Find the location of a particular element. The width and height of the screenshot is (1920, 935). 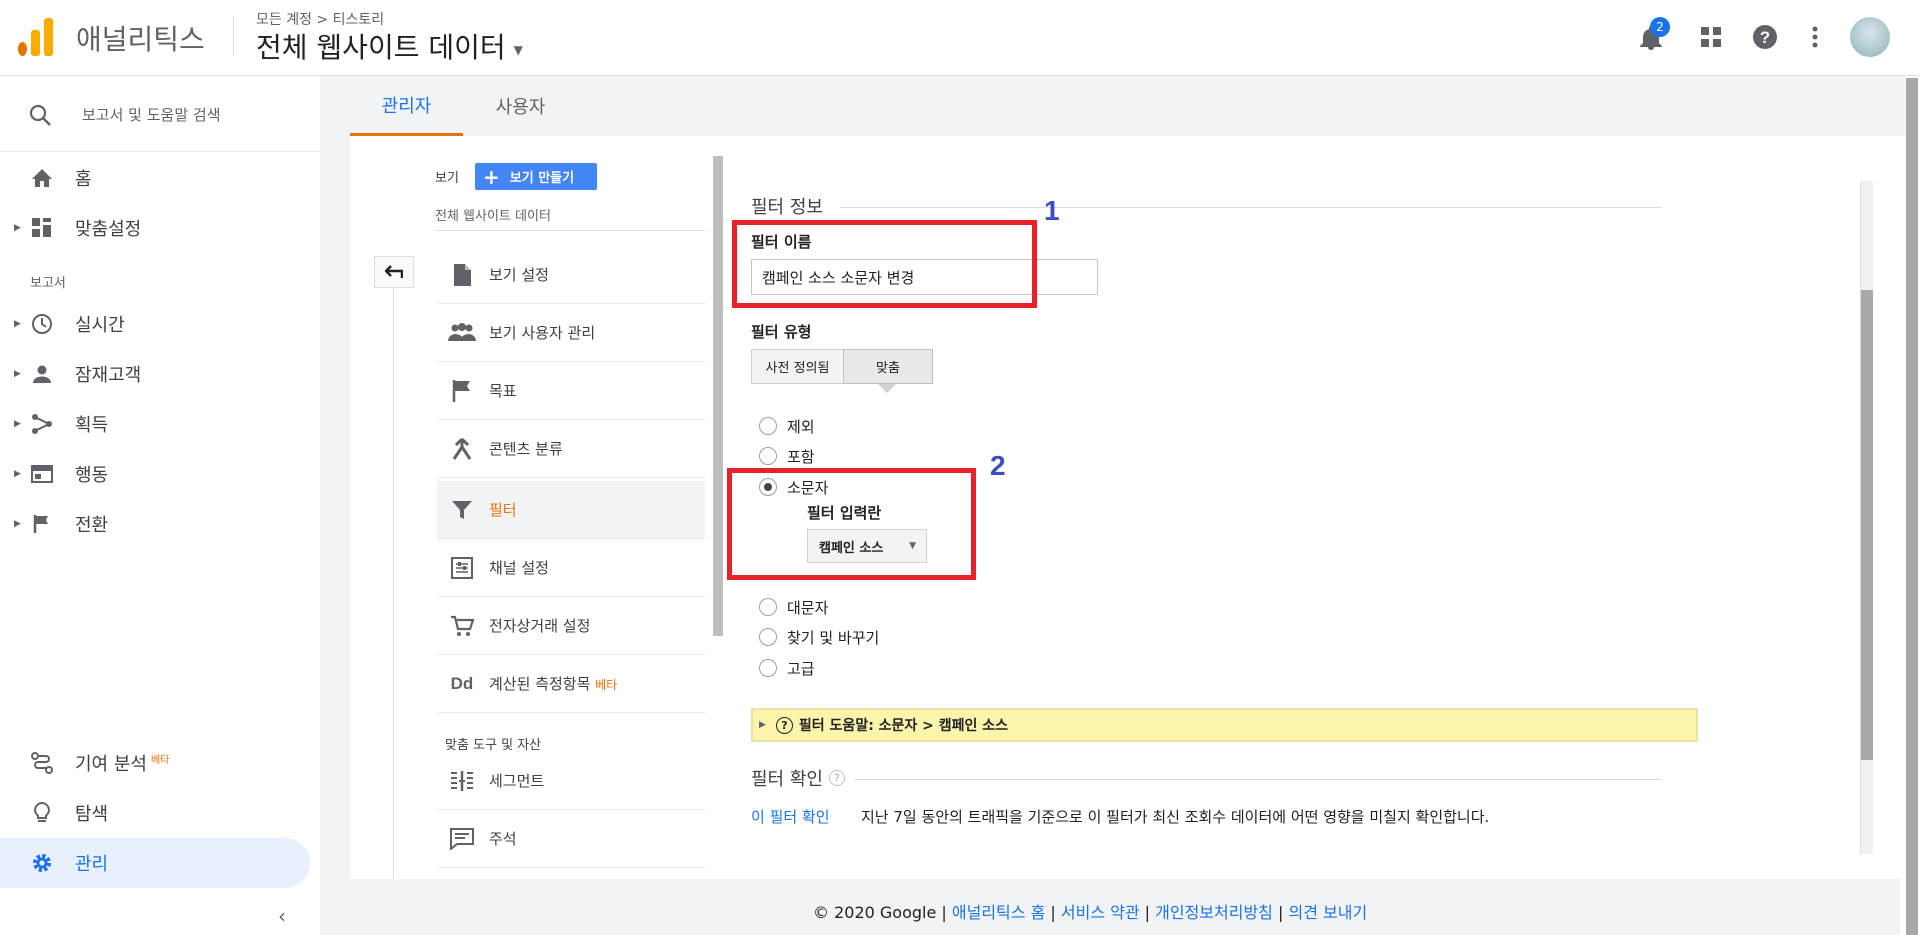

dd-icon: Dd is located at coordinates (462, 683).